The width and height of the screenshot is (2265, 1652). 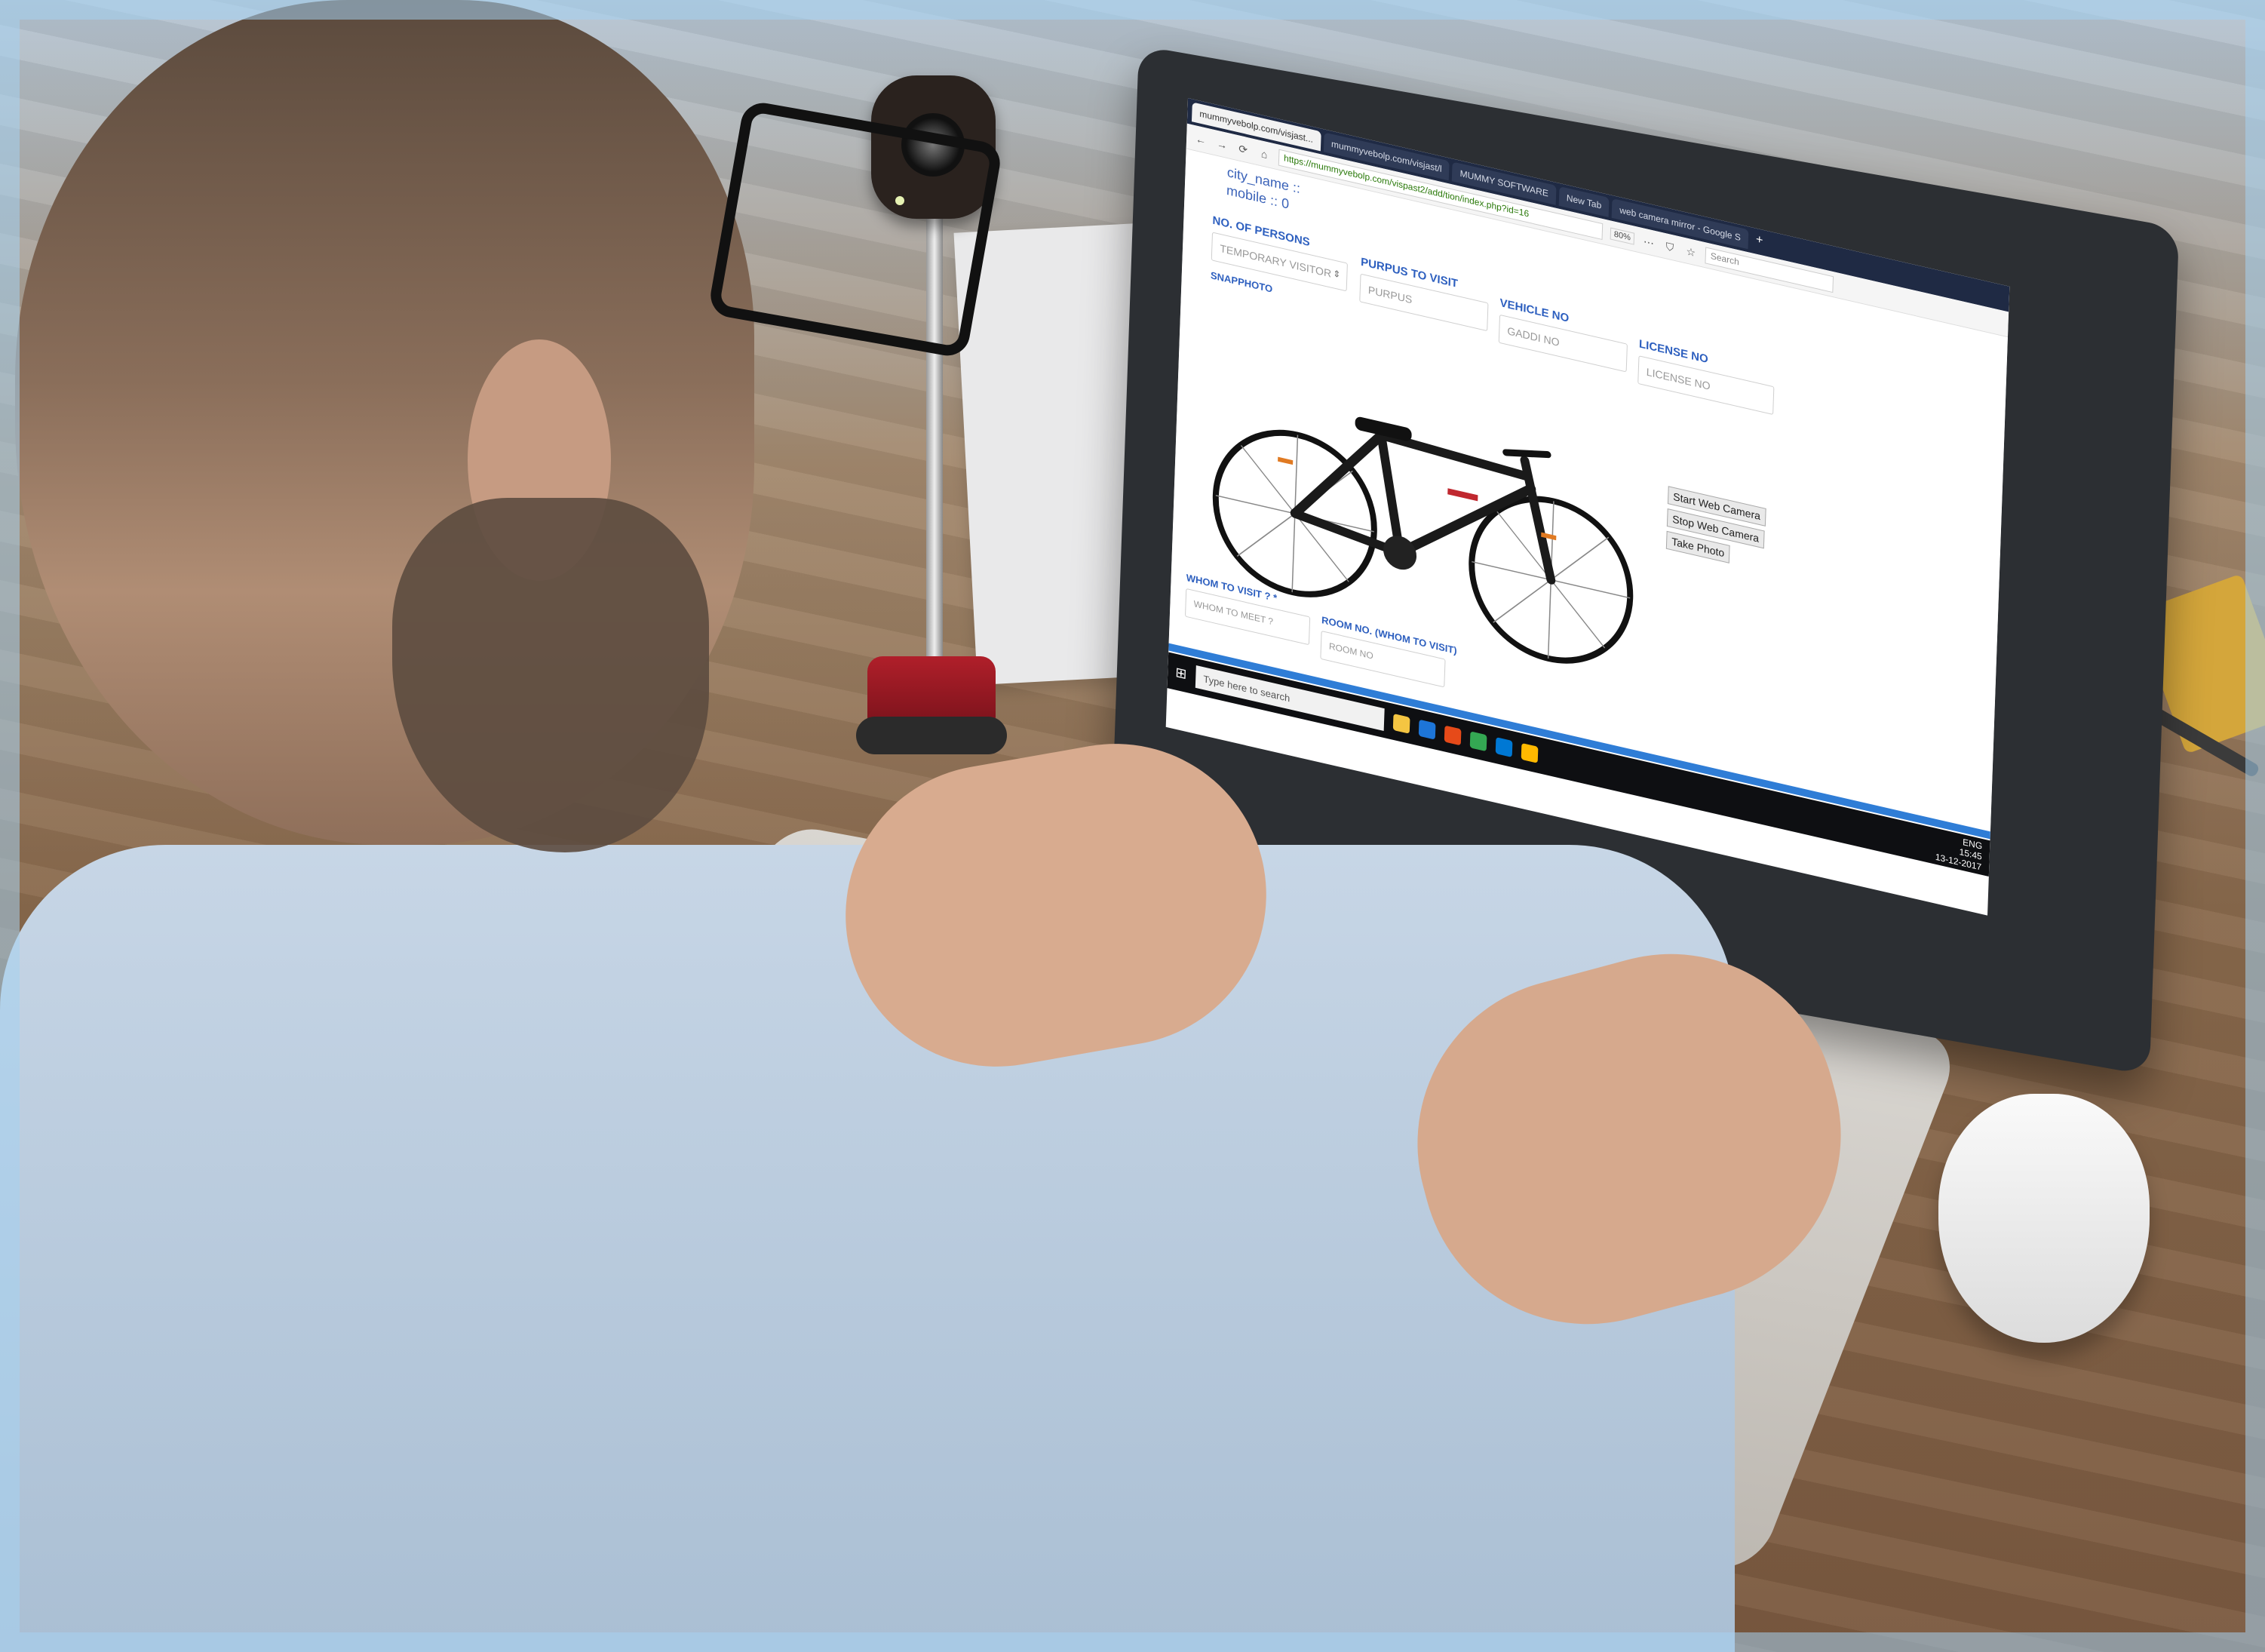 What do you see at coordinates (1959, 852) in the screenshot?
I see `taskbar-clock: ENG 15:45 13-12-2017` at bounding box center [1959, 852].